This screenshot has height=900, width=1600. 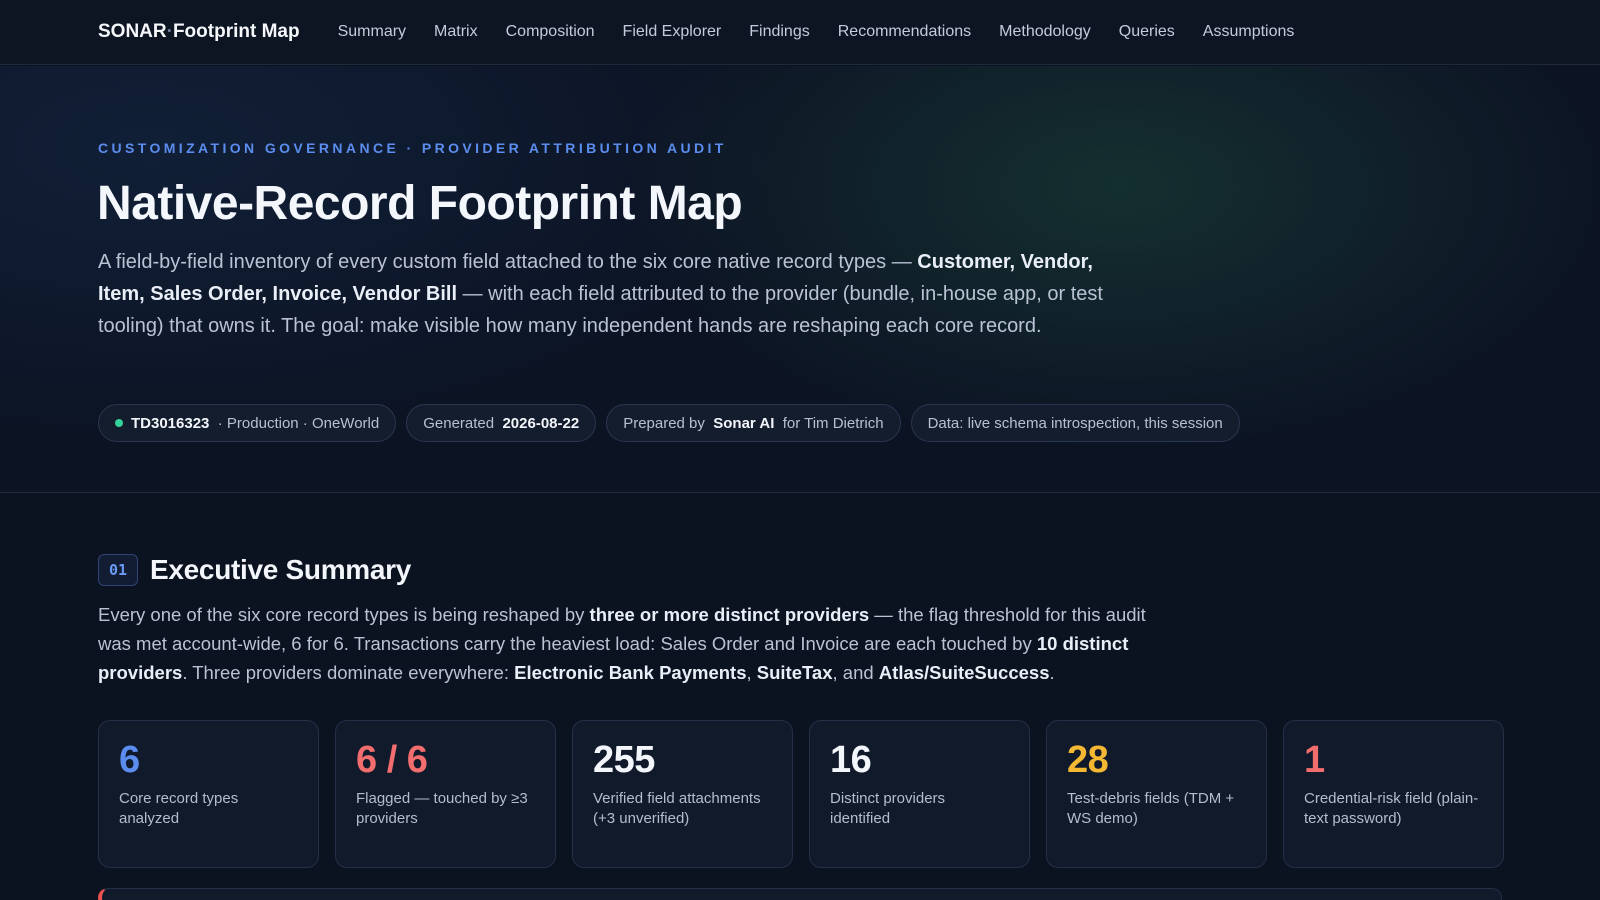 What do you see at coordinates (833, 423) in the screenshot?
I see `prepared-for: for Tim Dietrich` at bounding box center [833, 423].